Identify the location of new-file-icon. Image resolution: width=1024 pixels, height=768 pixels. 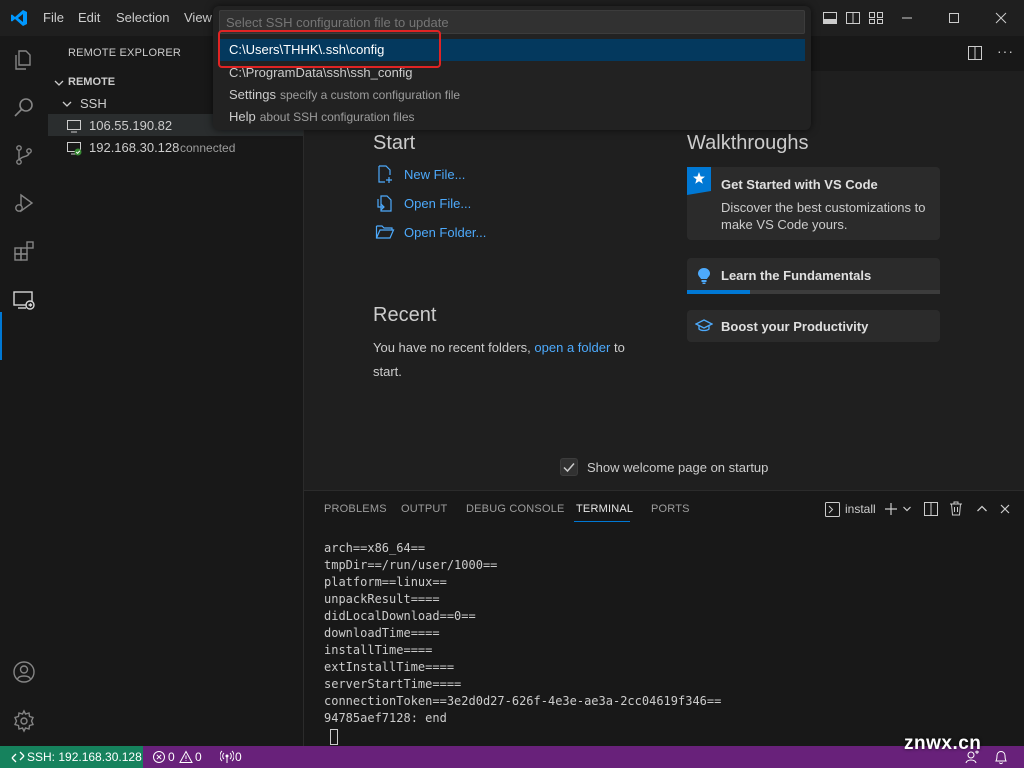
(385, 174).